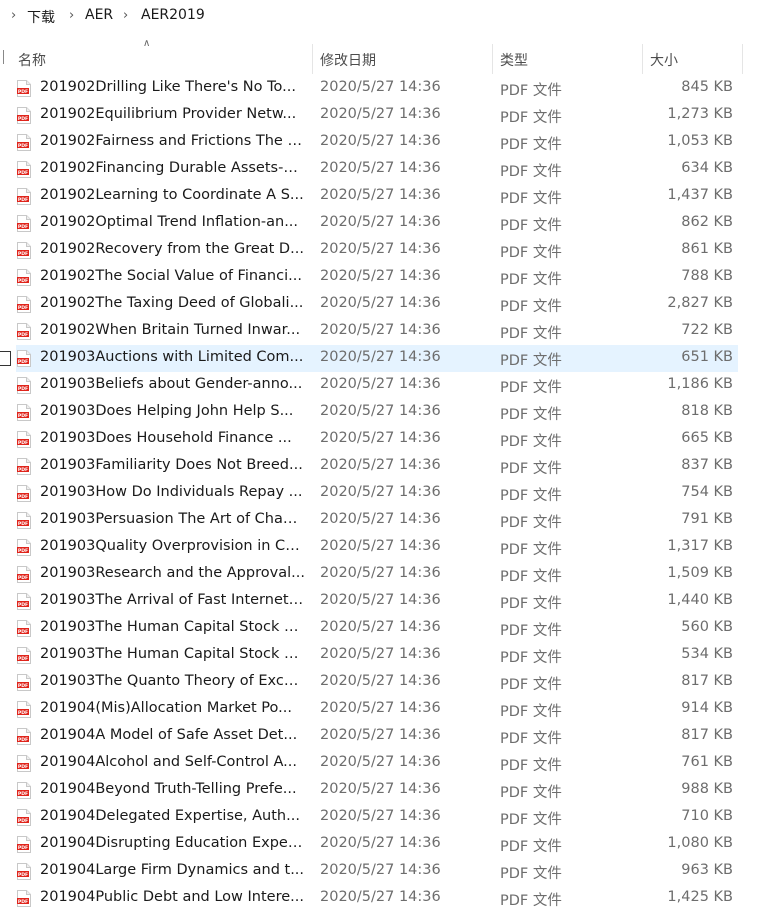 The height and width of the screenshot is (916, 761). Describe the element at coordinates (700, 897) in the screenshot. I see `file-size: 1,425 KB` at that location.